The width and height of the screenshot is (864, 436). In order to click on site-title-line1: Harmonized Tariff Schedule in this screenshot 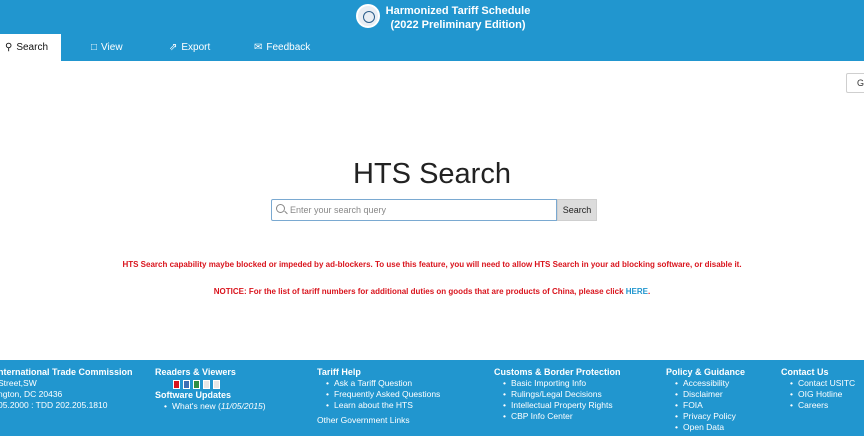, I will do `click(458, 11)`.